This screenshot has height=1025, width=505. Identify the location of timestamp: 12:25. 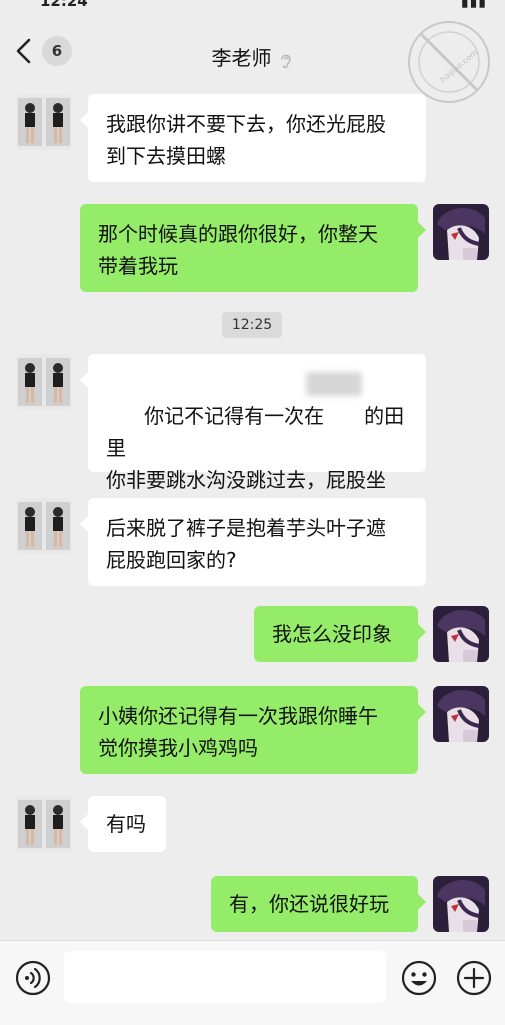
(252, 325).